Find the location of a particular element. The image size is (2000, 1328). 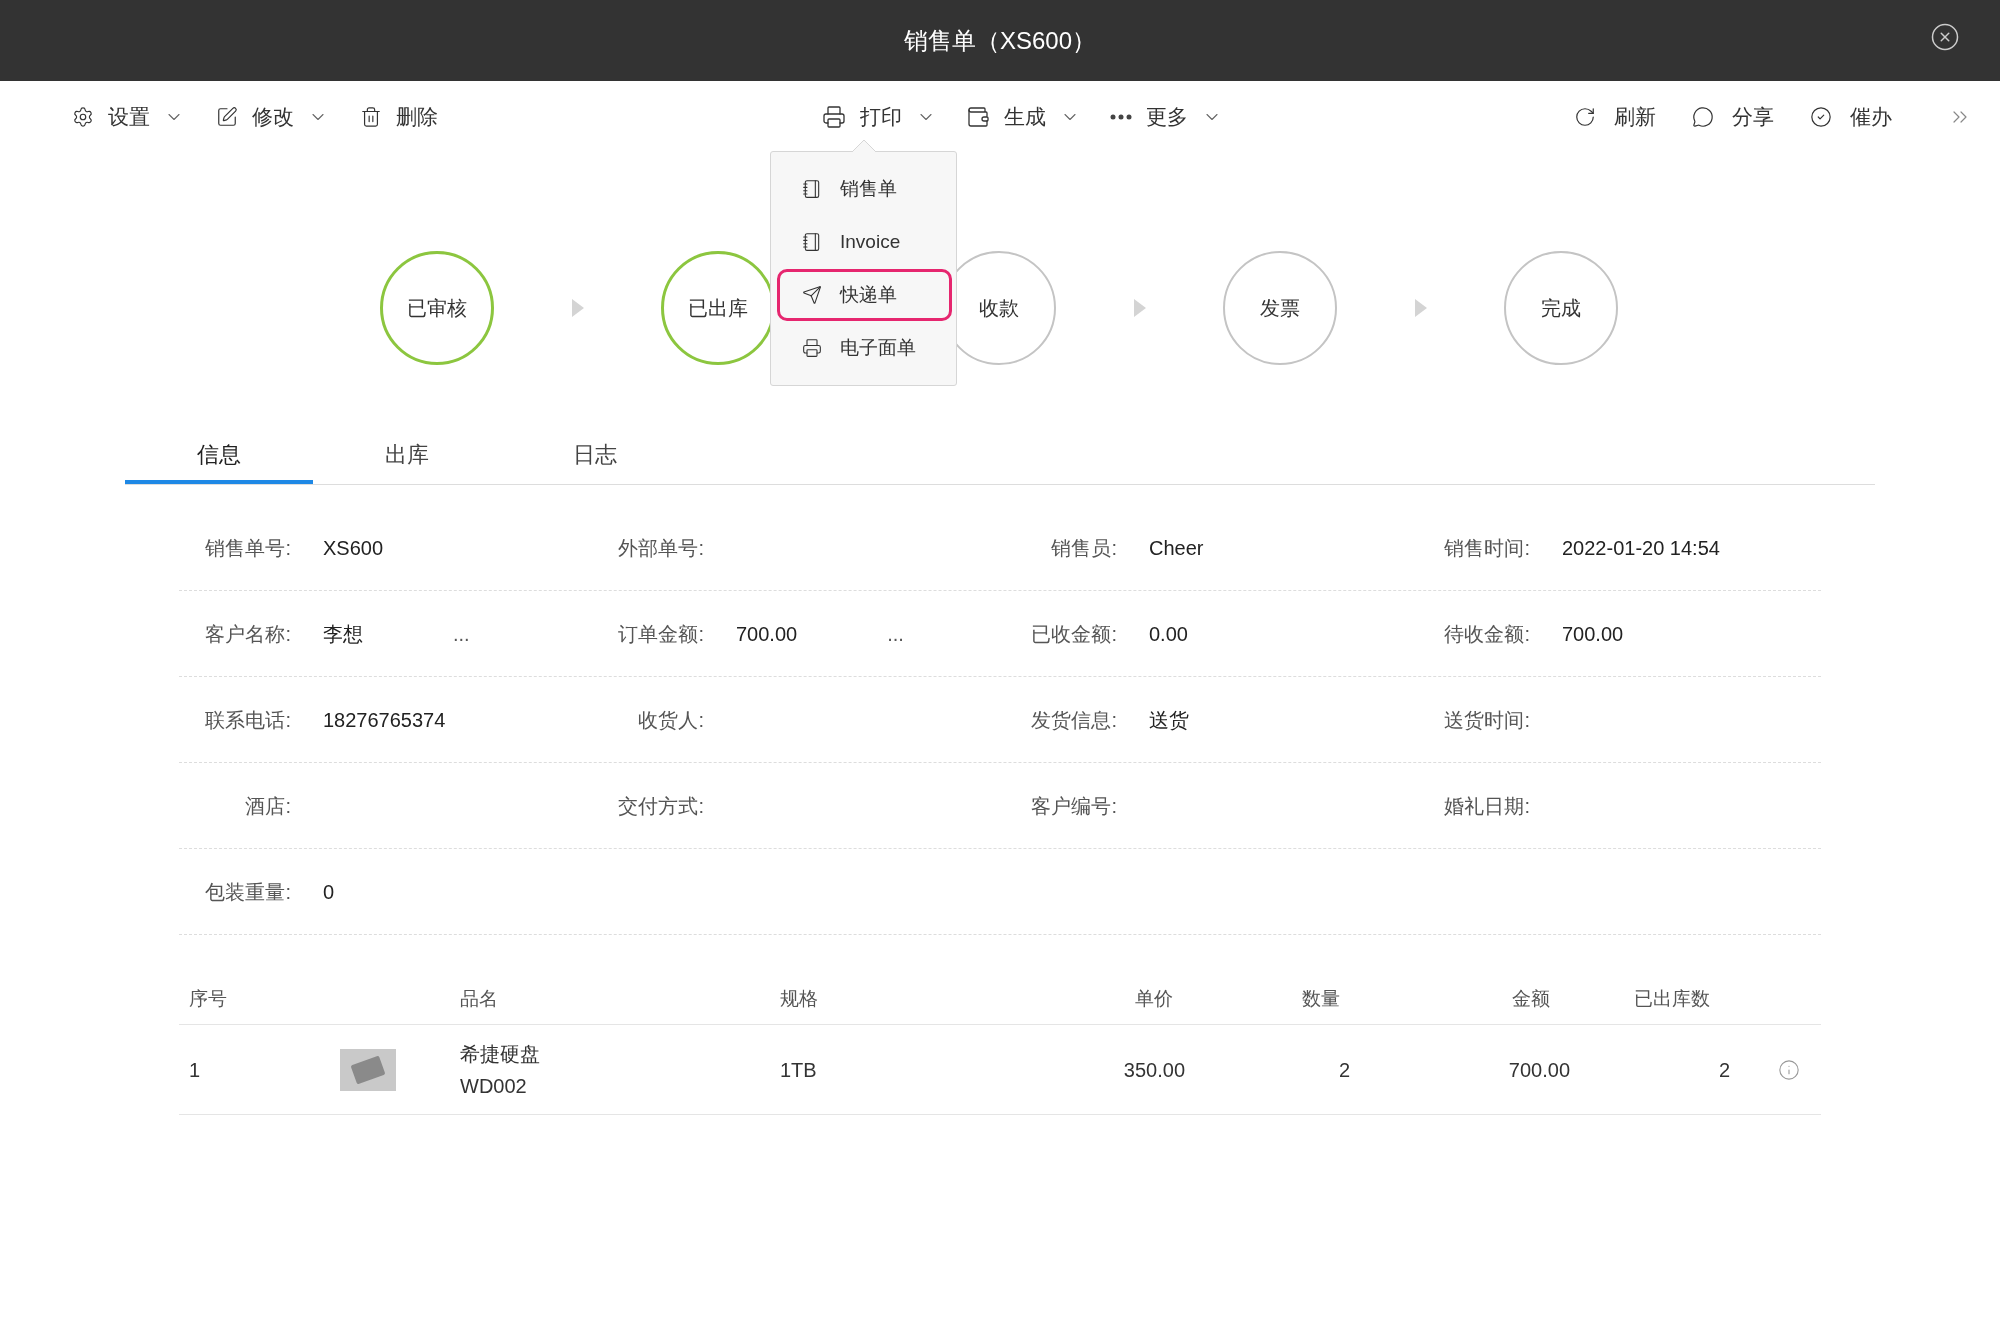

speech-bubble-icon is located at coordinates (1703, 117).